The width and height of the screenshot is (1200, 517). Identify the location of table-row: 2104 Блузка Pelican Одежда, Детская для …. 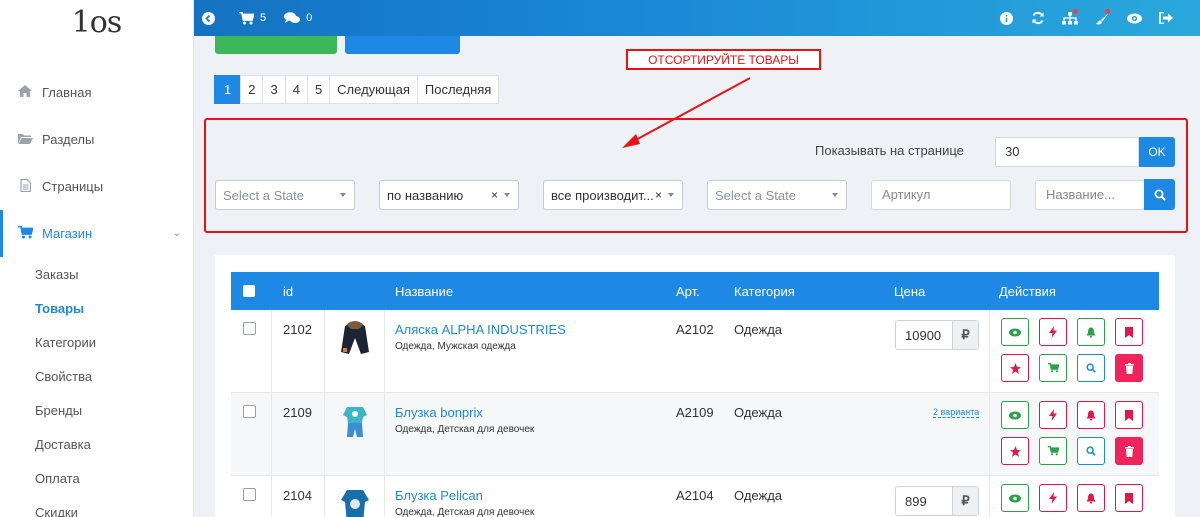
(695, 496).